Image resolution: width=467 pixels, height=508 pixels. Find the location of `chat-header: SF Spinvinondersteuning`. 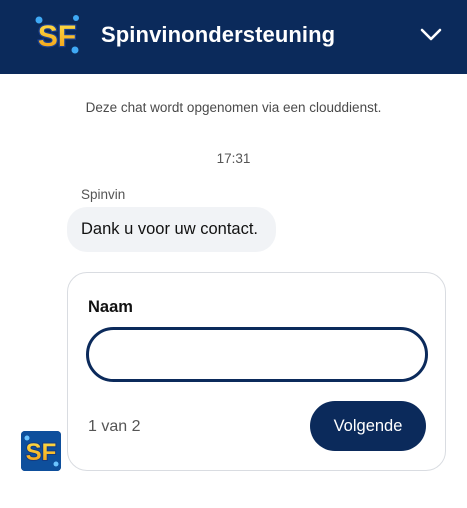

chat-header: SF Spinvinondersteuning is located at coordinates (233, 37).